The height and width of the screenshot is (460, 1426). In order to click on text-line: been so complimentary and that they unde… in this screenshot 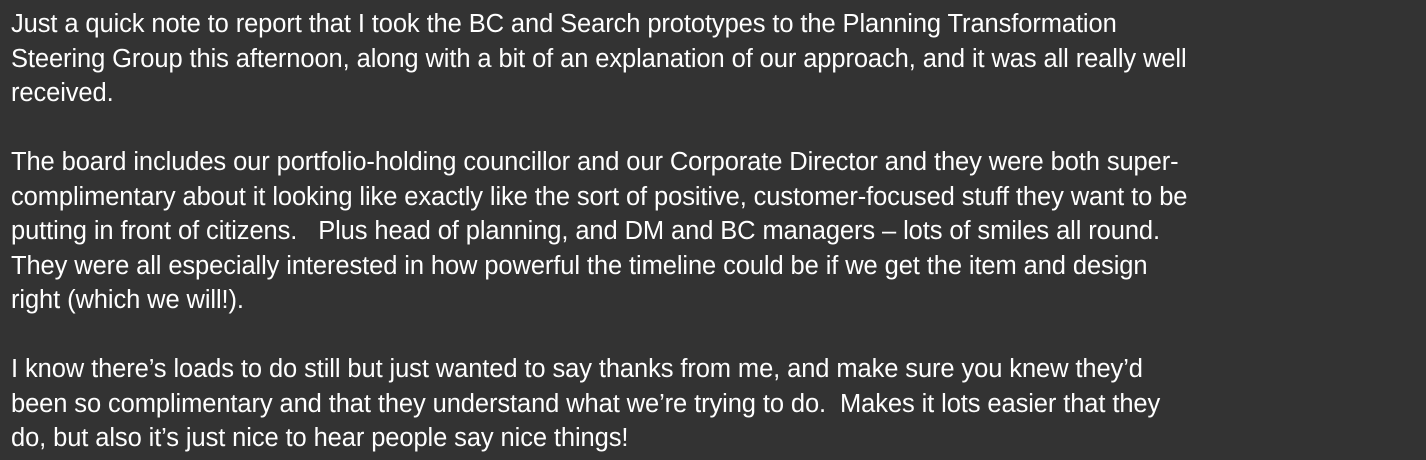, I will do `click(586, 403)`.